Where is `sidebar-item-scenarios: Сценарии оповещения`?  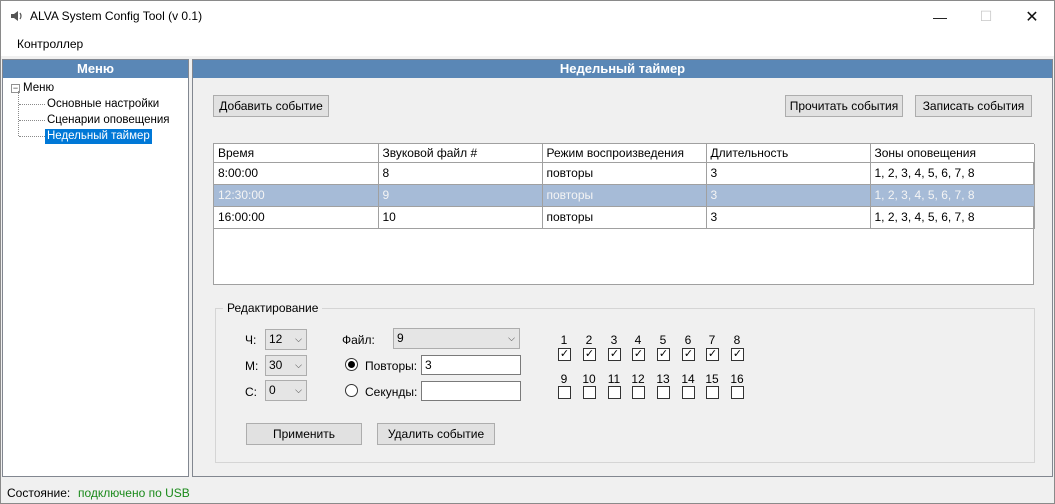
sidebar-item-scenarios: Сценарии оповещения is located at coordinates (108, 120).